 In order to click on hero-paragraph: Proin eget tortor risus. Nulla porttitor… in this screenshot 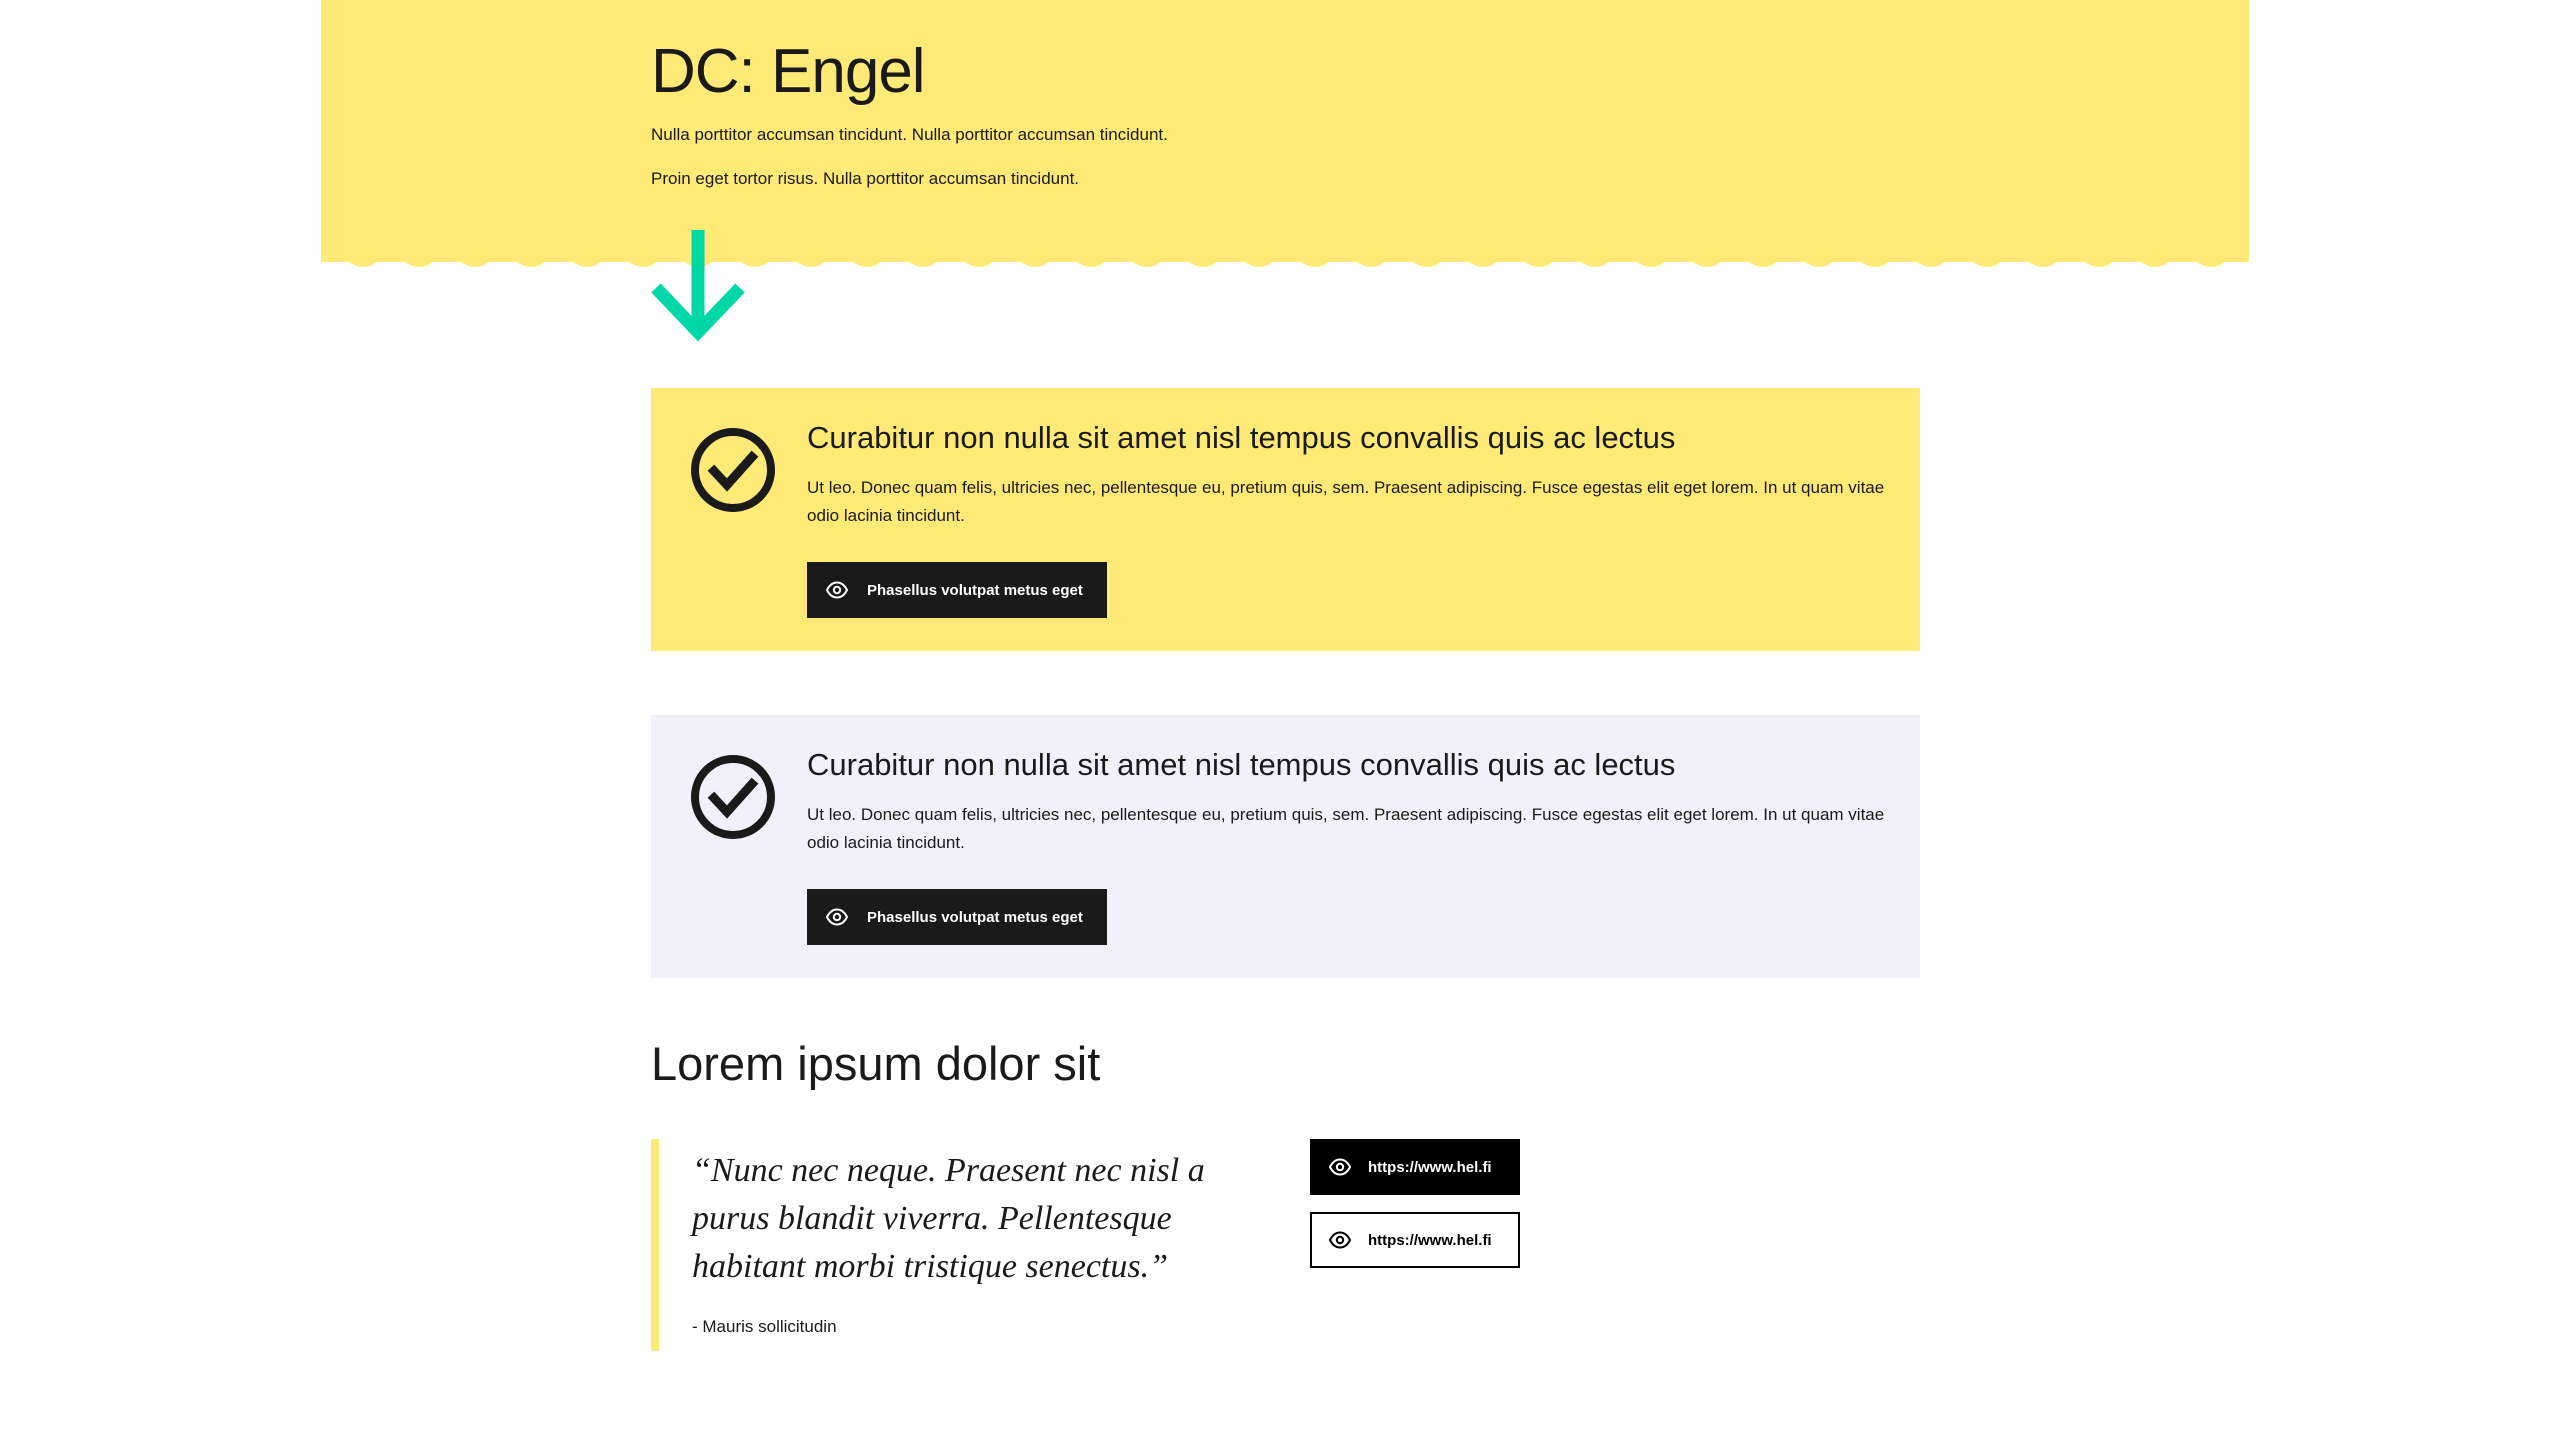, I will do `click(865, 178)`.